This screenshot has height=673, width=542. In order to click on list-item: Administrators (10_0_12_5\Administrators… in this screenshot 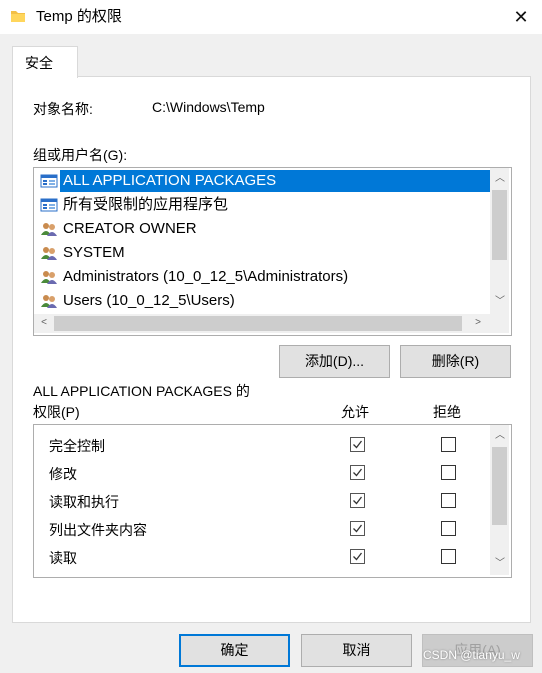, I will do `click(264, 277)`.